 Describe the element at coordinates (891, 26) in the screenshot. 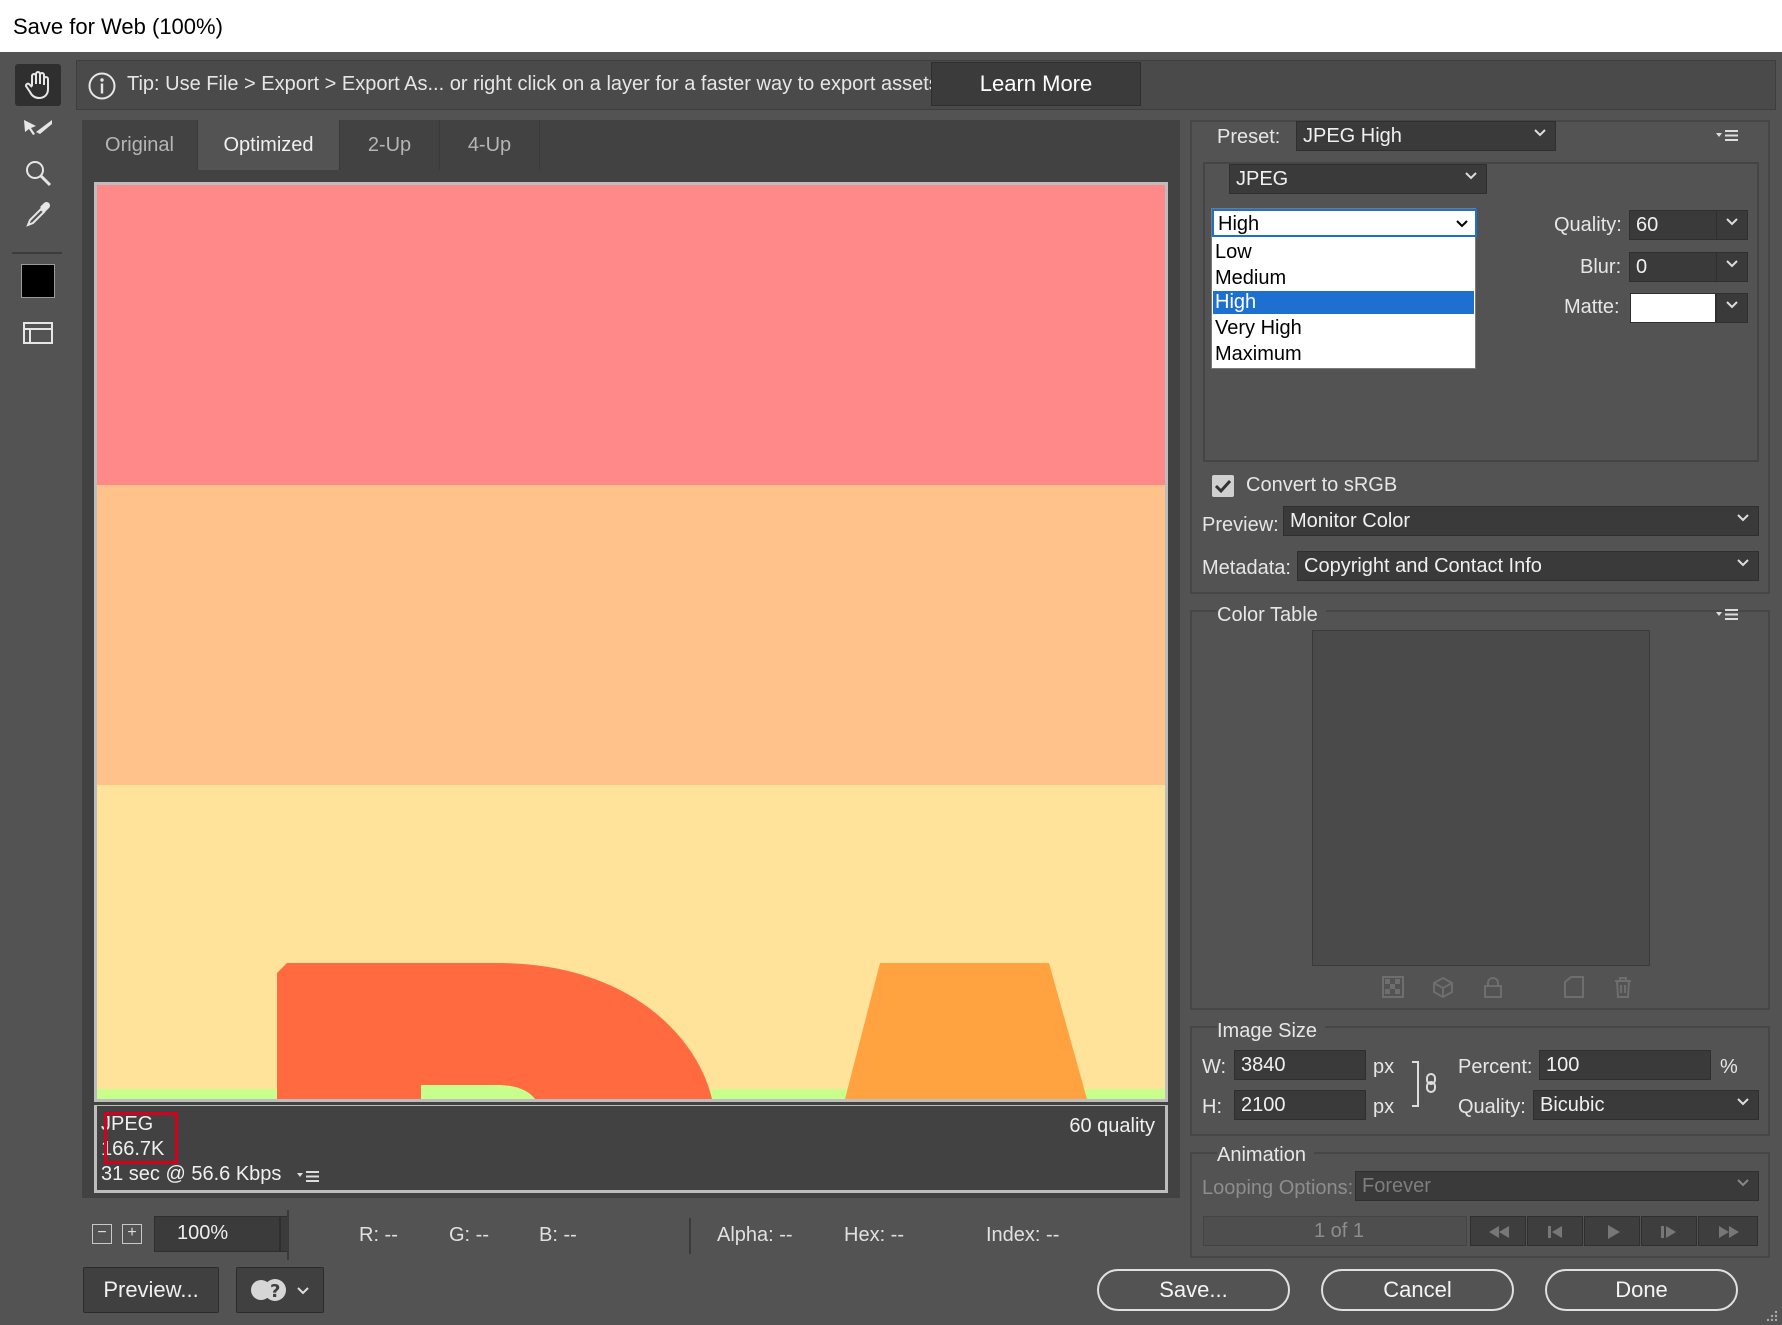

I see `window-title-bar: Save for Web (100%)` at that location.